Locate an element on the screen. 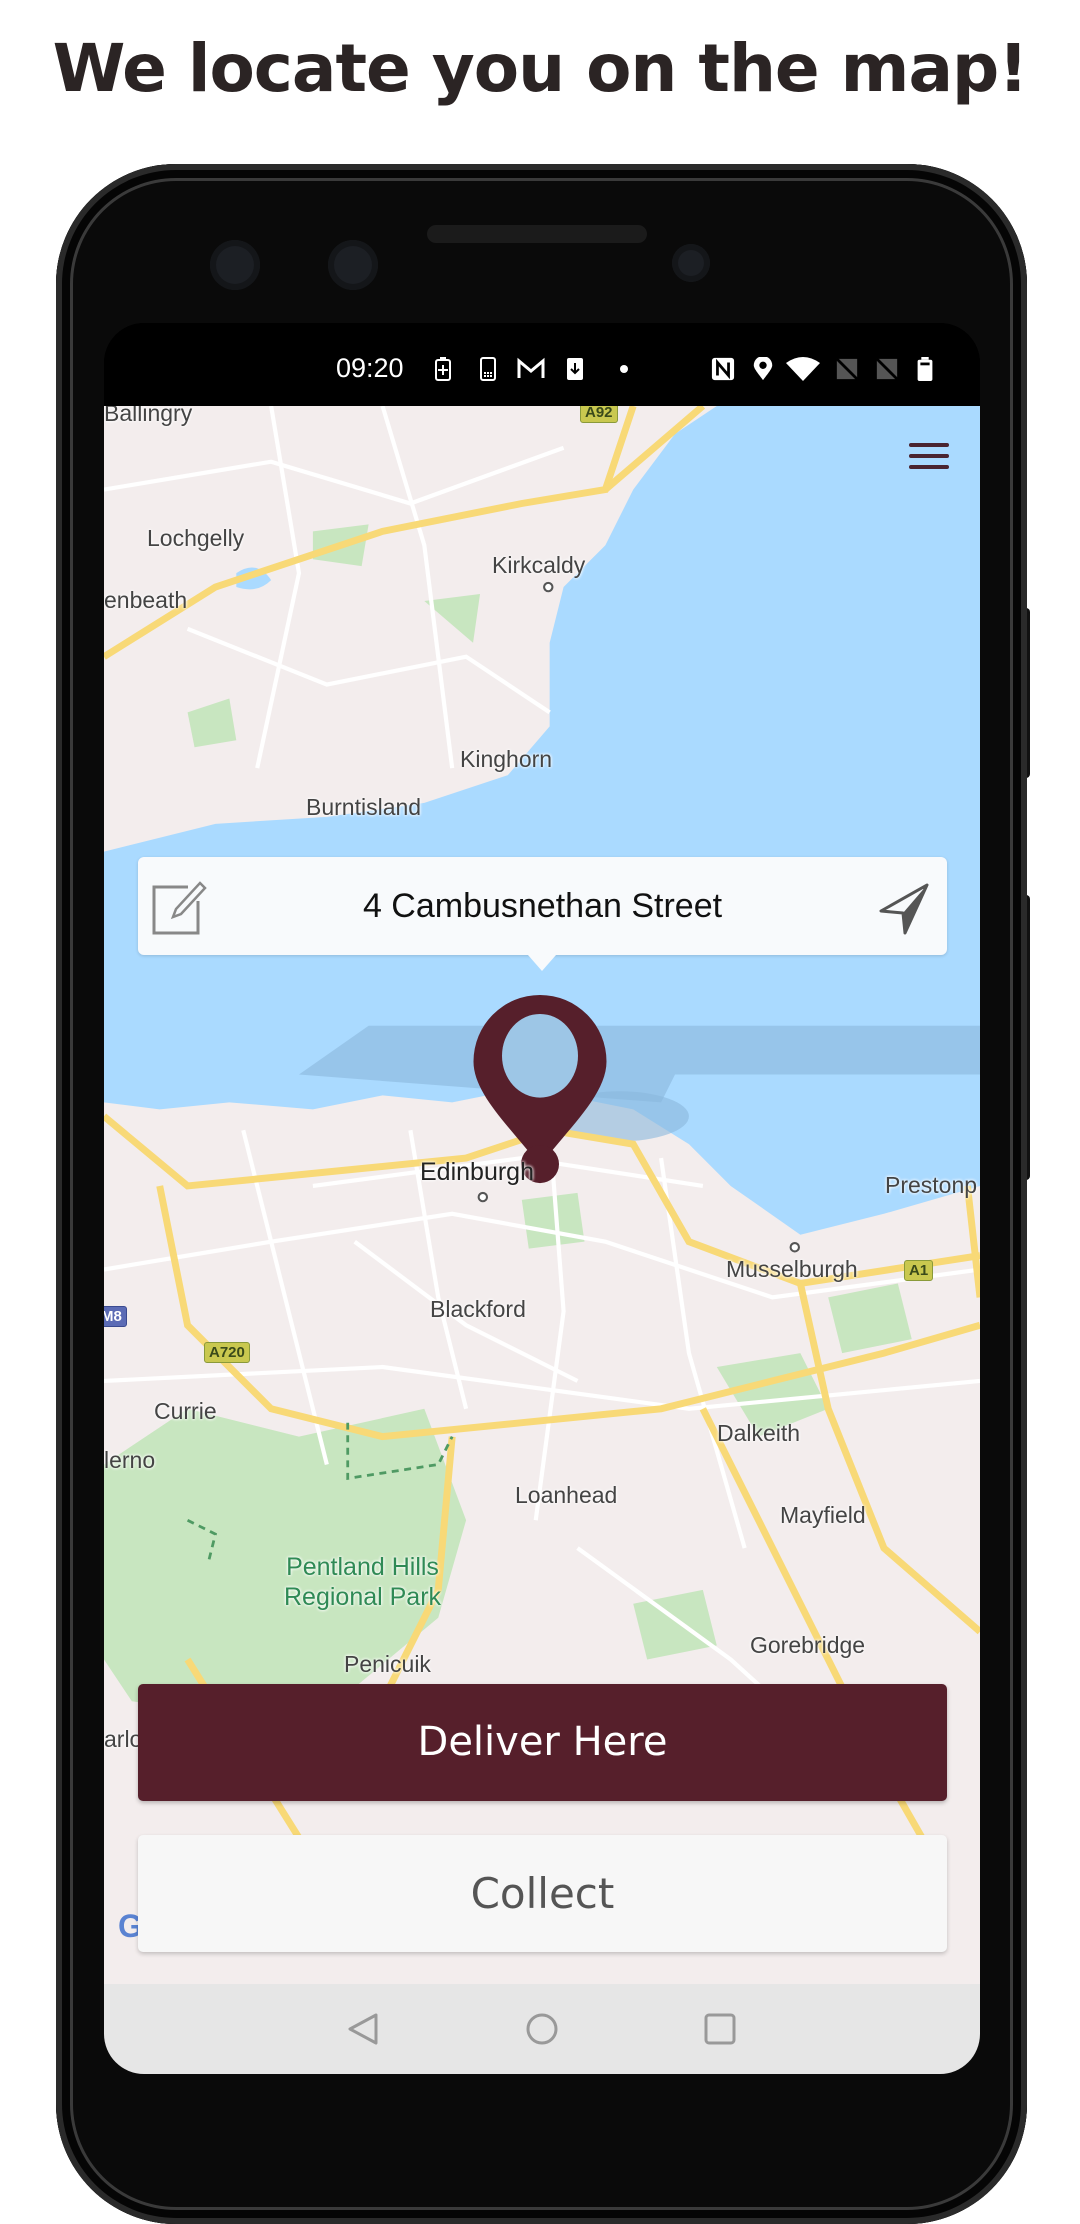  android-nav-bar is located at coordinates (542, 2029).